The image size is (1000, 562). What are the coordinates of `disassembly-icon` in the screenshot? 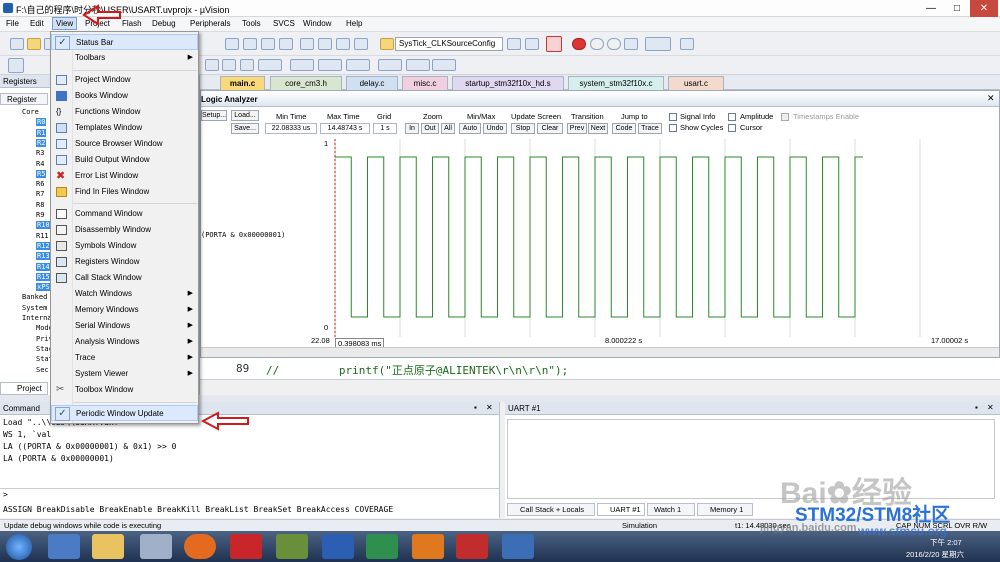 It's located at (229, 65).